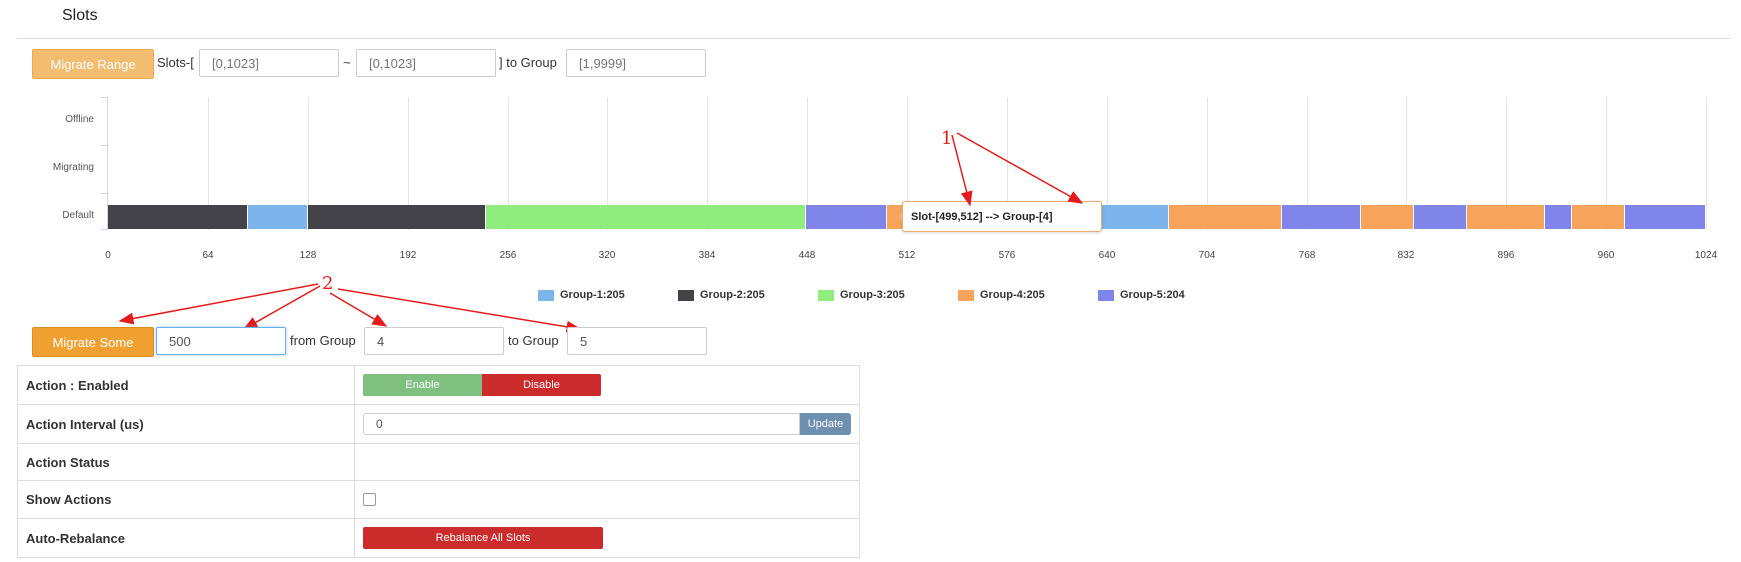 This screenshot has height=562, width=1741. What do you see at coordinates (434, 341) in the screenshot?
I see `from-group-input` at bounding box center [434, 341].